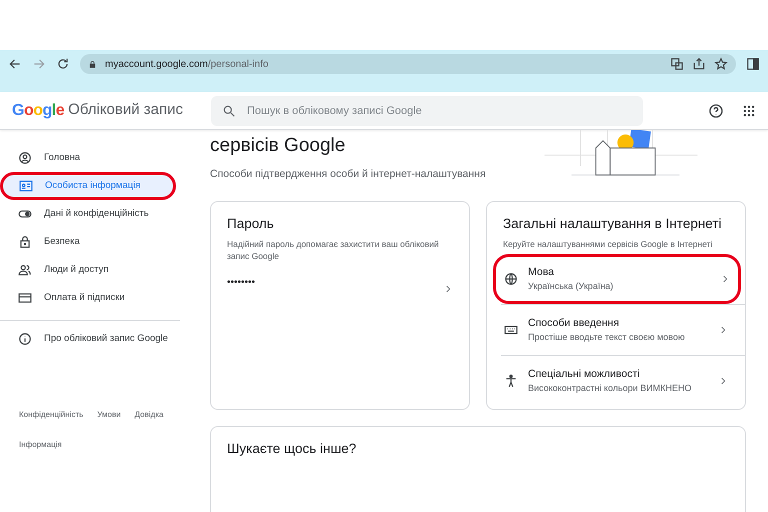  Describe the element at coordinates (408, 64) in the screenshot. I see `address-bar: myaccount.google.com/personal-info` at that location.